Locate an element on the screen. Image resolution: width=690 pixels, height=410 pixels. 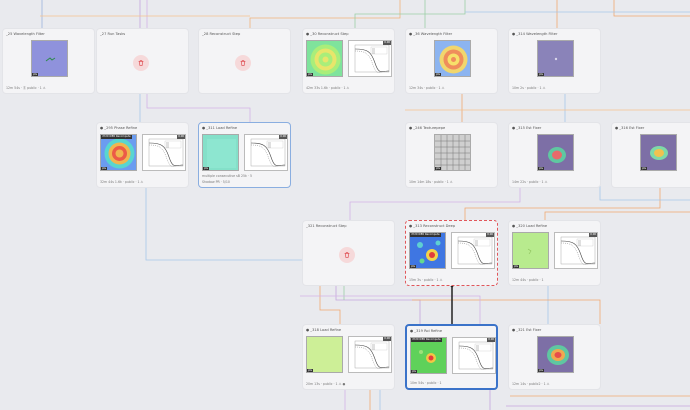
node-header: ● _321 Est Fixer is located at coordinates (527, 330).